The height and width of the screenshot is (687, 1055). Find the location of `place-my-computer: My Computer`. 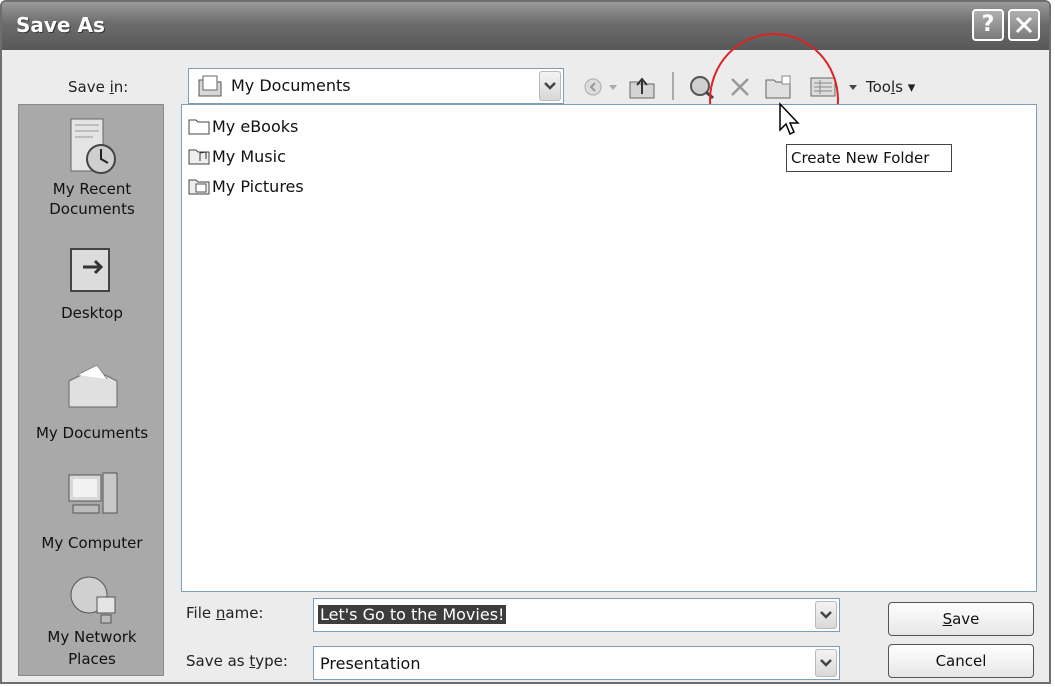

place-my-computer: My Computer is located at coordinates (92, 515).